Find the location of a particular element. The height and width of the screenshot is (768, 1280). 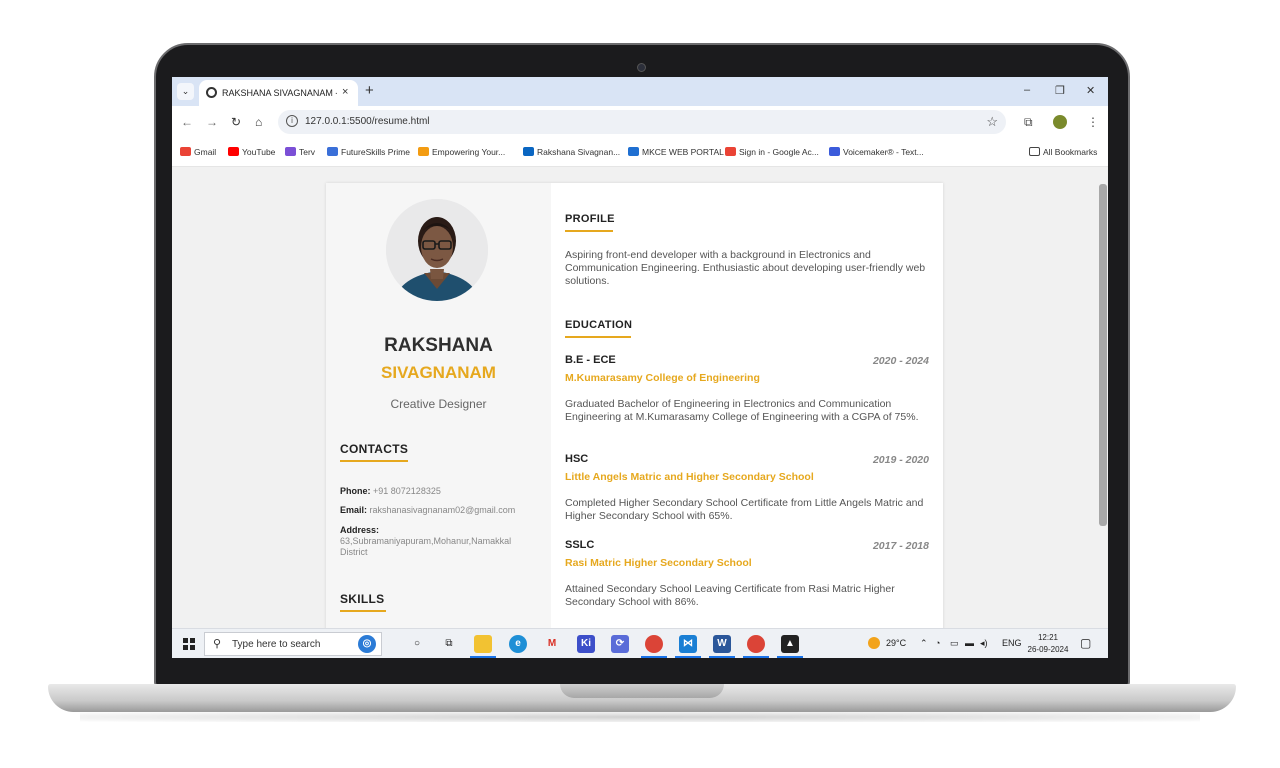

education-years: 2019 - 2020 is located at coordinates (900, 460).